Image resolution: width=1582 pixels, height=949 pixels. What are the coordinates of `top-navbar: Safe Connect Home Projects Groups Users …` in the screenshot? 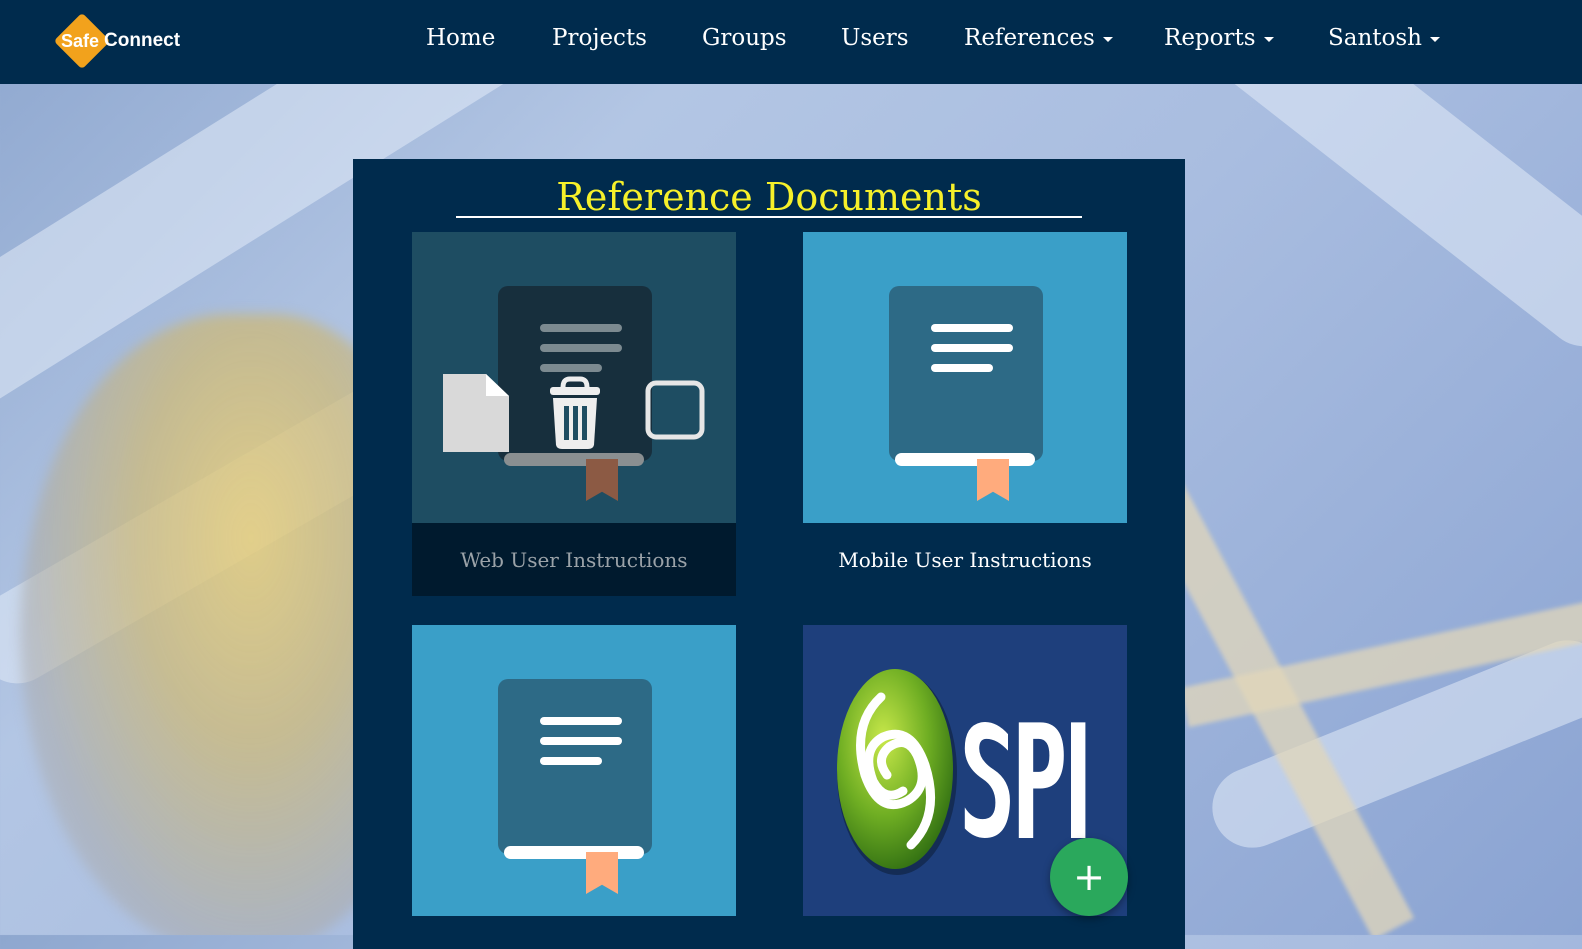 It's located at (791, 42).